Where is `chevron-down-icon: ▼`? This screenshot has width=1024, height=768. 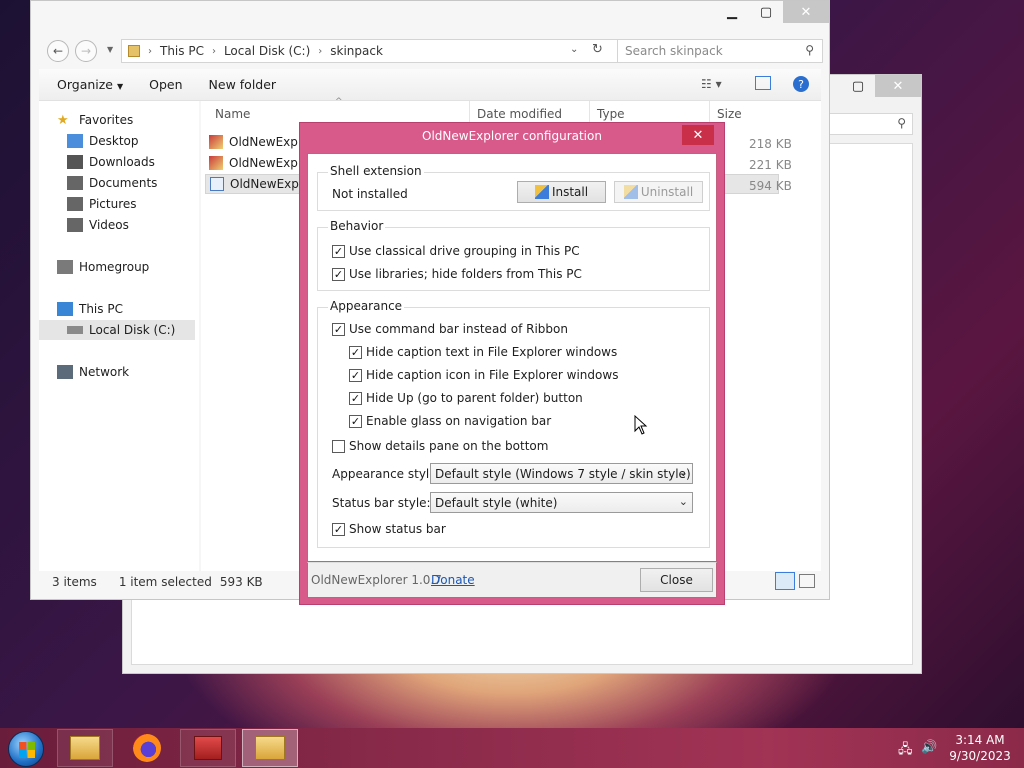
chevron-down-icon: ▼ is located at coordinates (120, 86).